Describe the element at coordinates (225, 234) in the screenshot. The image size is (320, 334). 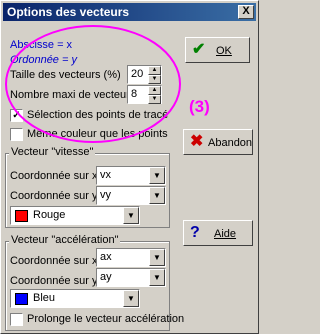
I see `aide-button-label: Aide` at that location.